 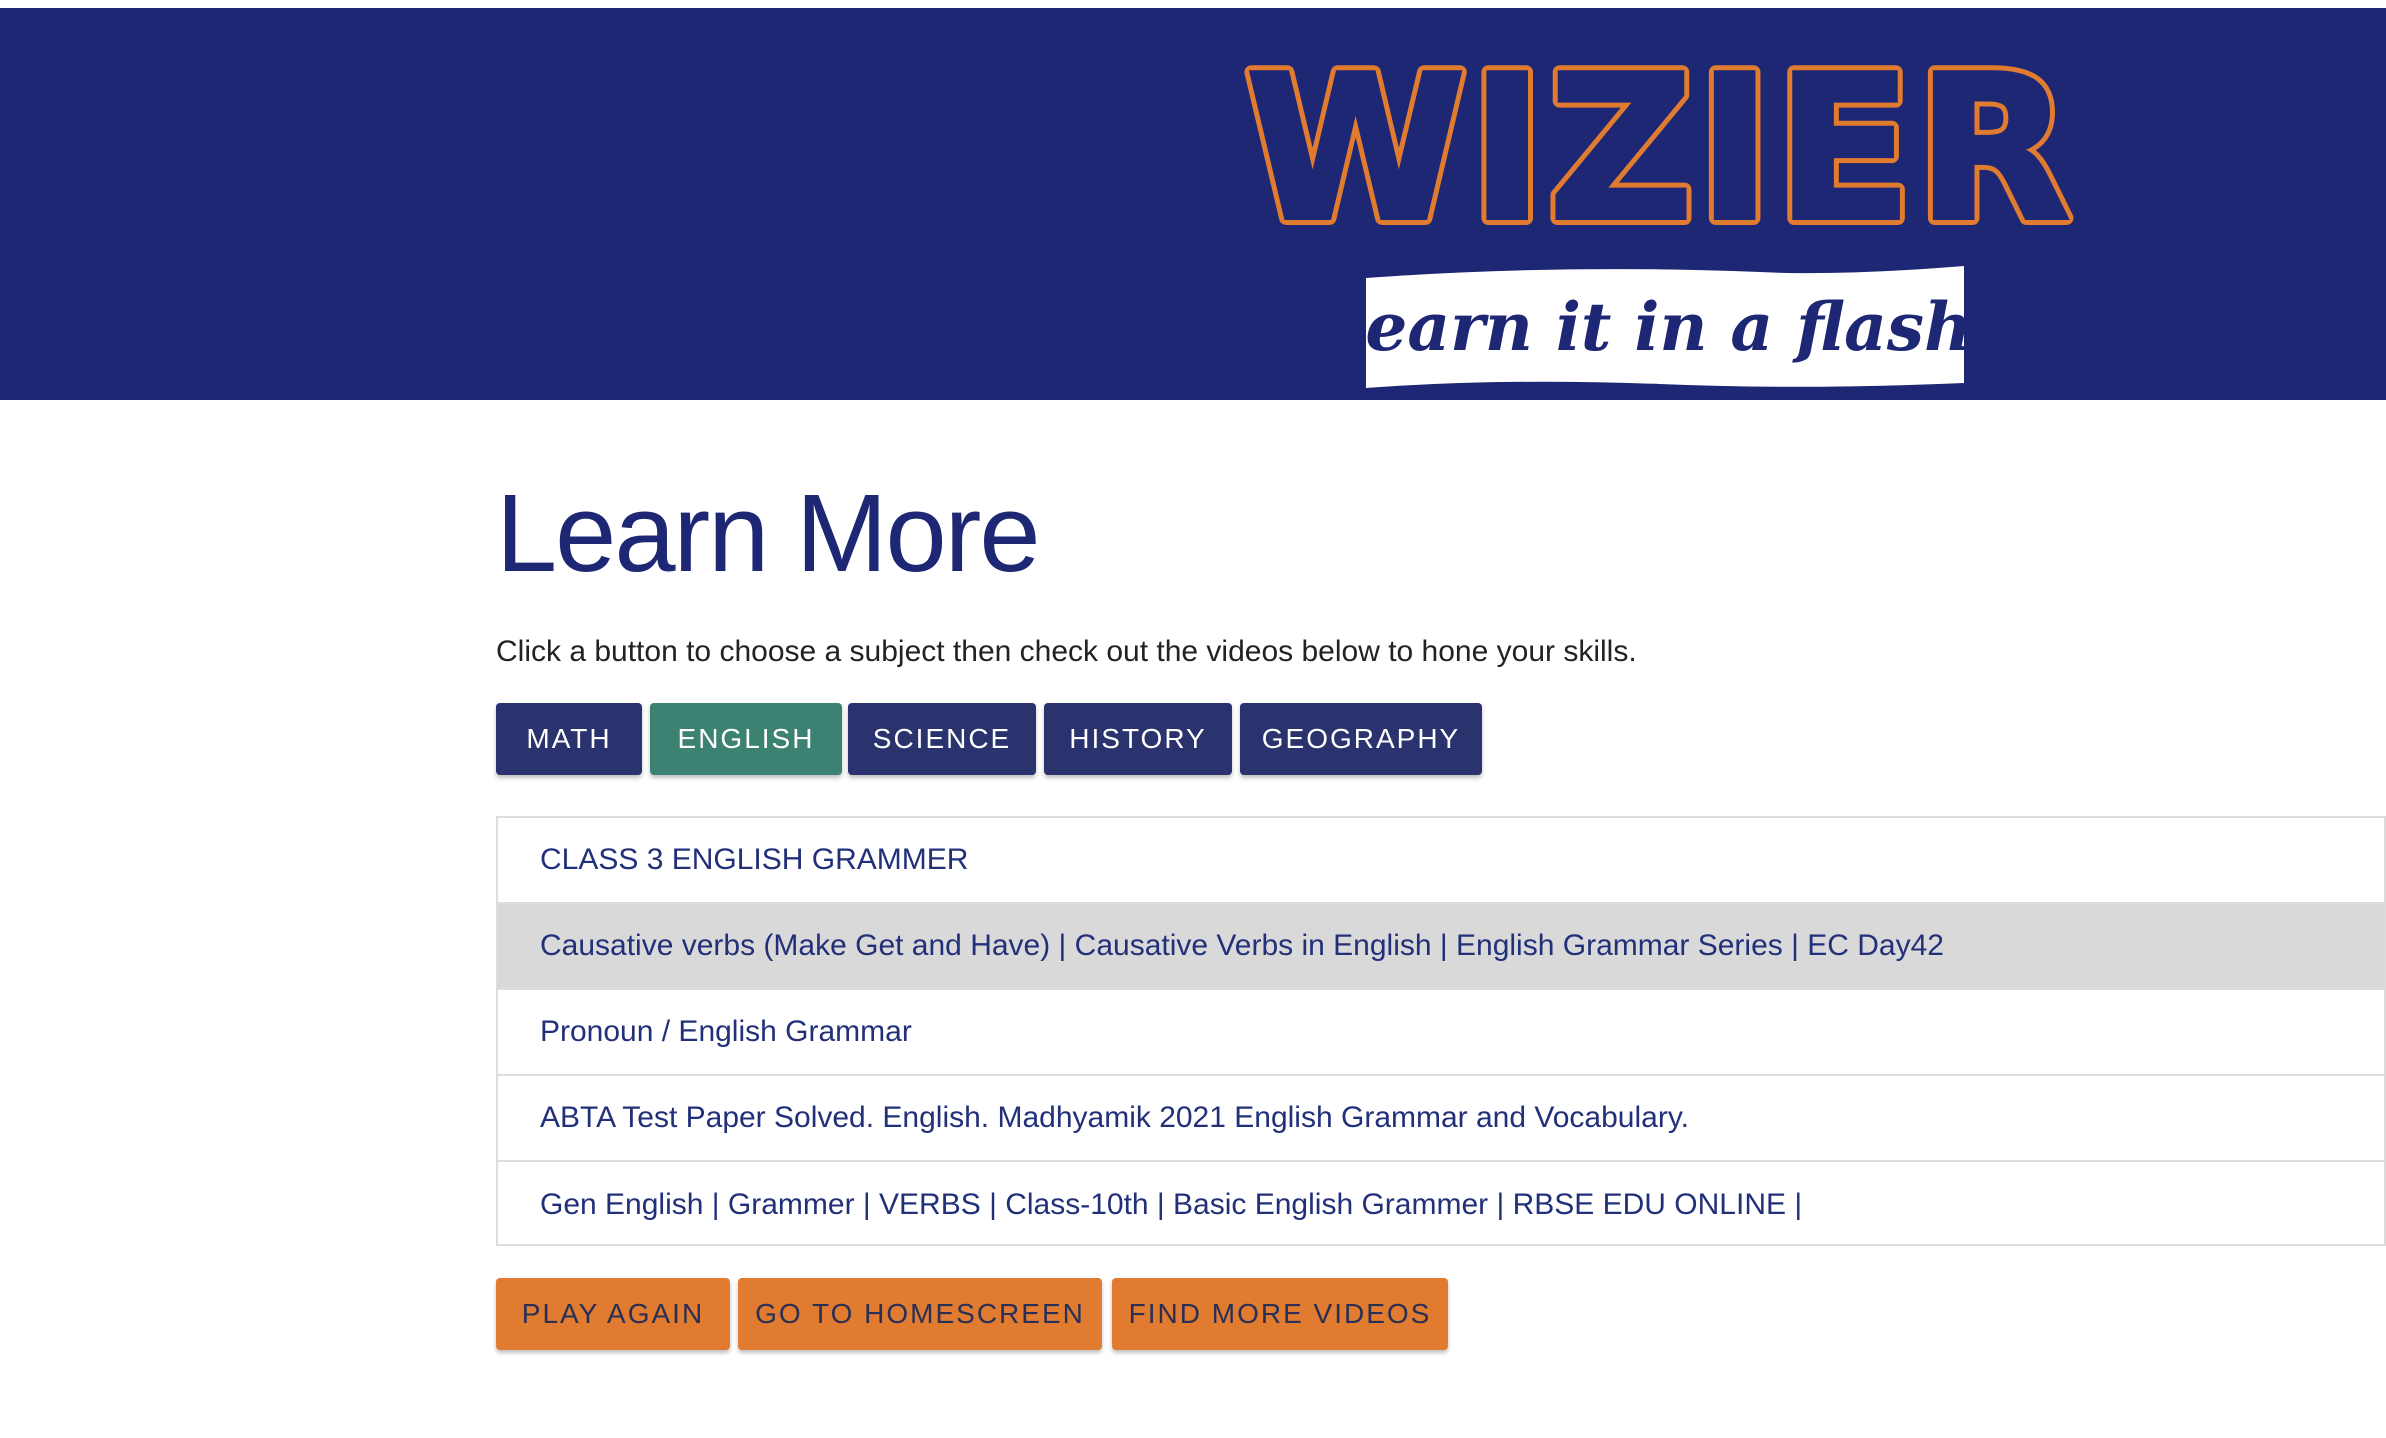 What do you see at coordinates (768, 533) in the screenshot?
I see `page-title: Learn More` at bounding box center [768, 533].